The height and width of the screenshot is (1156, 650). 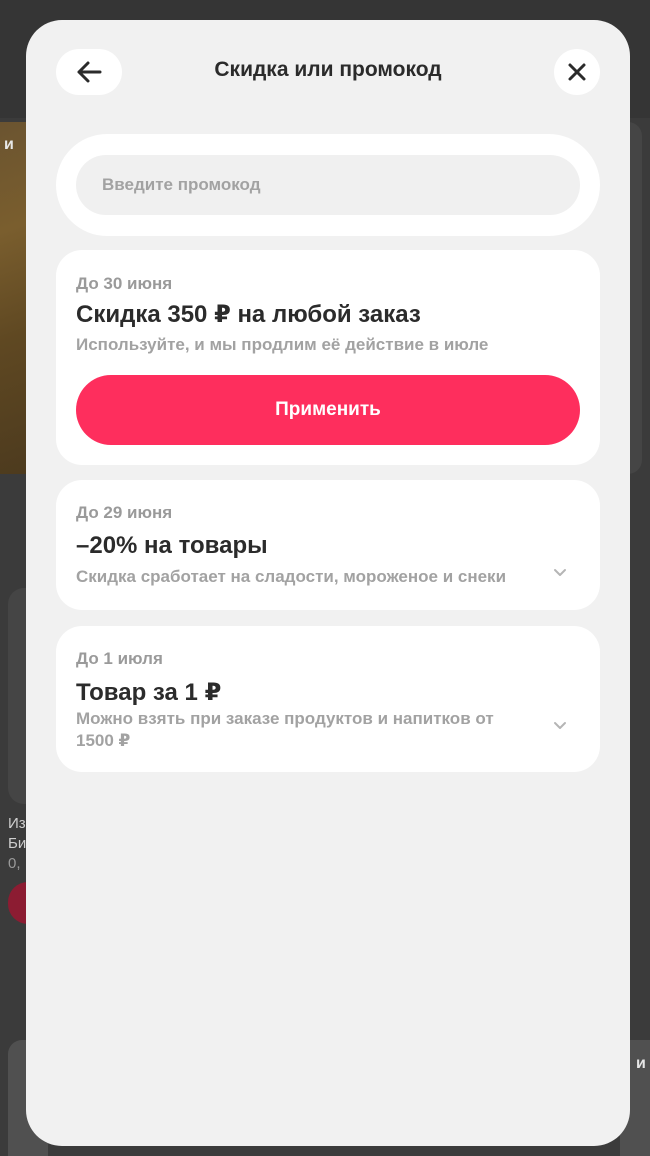 What do you see at coordinates (172, 545) in the screenshot?
I see `offer-title: –20% на товары` at bounding box center [172, 545].